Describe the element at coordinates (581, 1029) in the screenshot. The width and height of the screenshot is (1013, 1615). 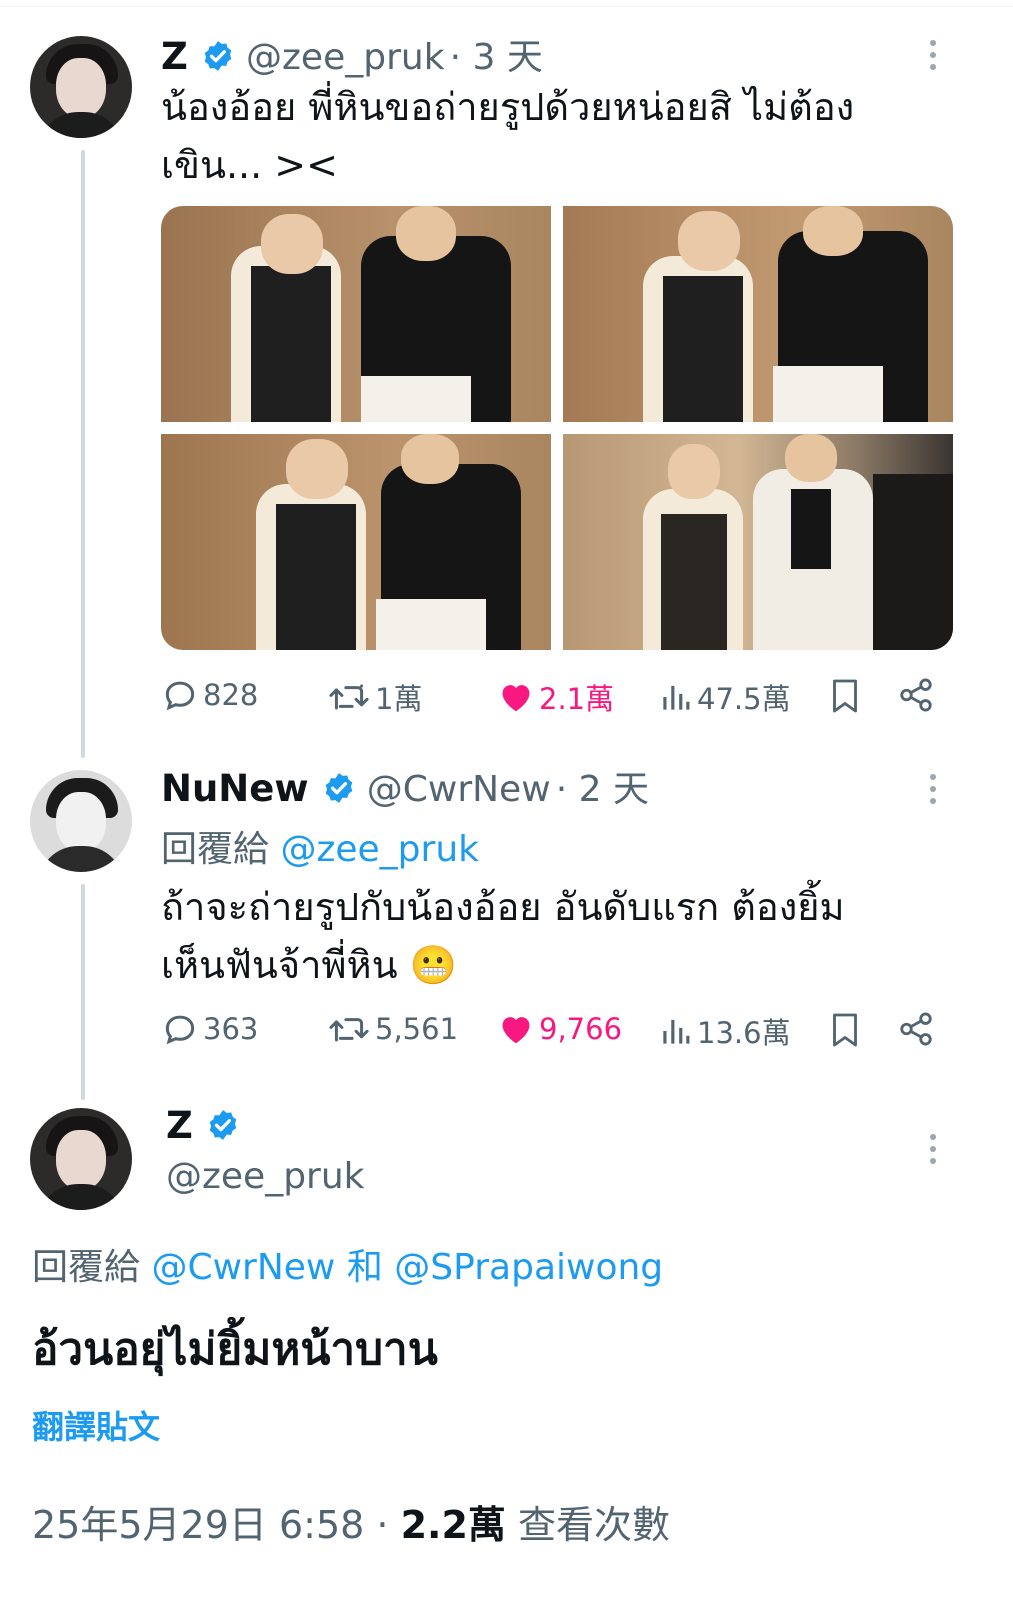
I see `like-count: 9,766` at that location.